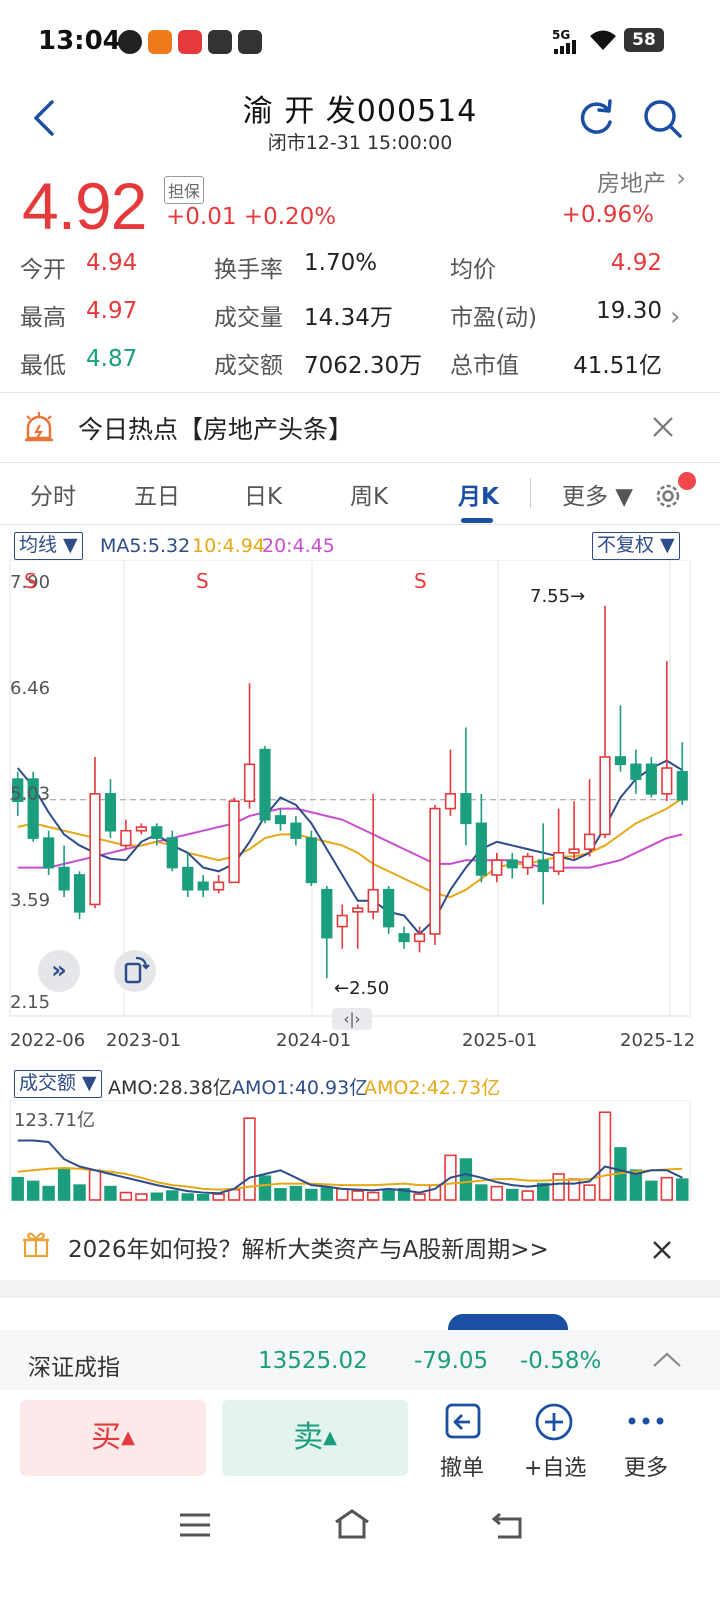 Image resolution: width=720 pixels, height=1608 pixels. I want to click on sell-label: 卖, so click(308, 1437).